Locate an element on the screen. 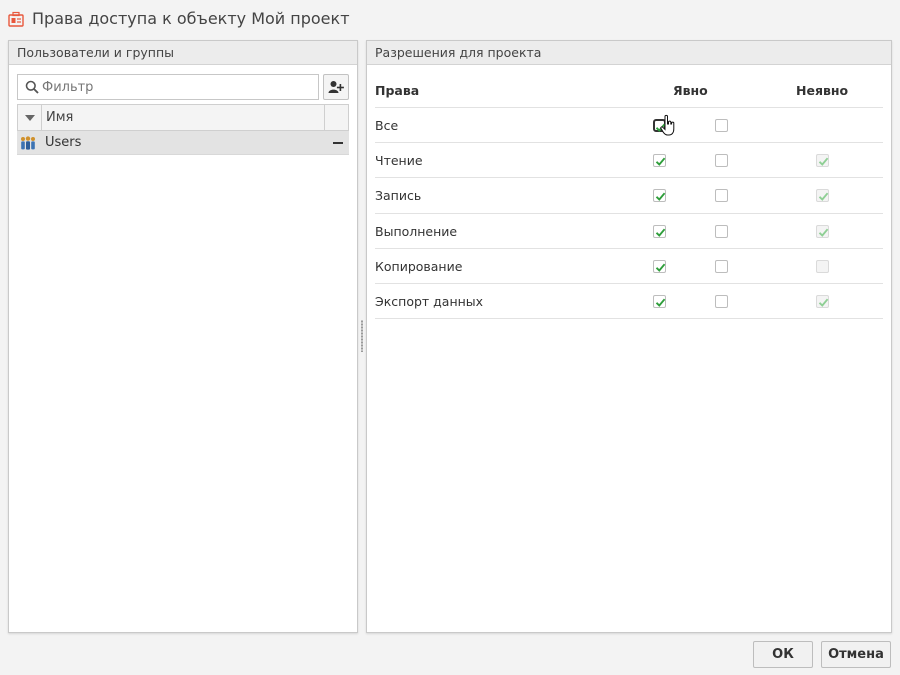 The image size is (900, 675). explicit-column-header: Явно is located at coordinates (690, 90).